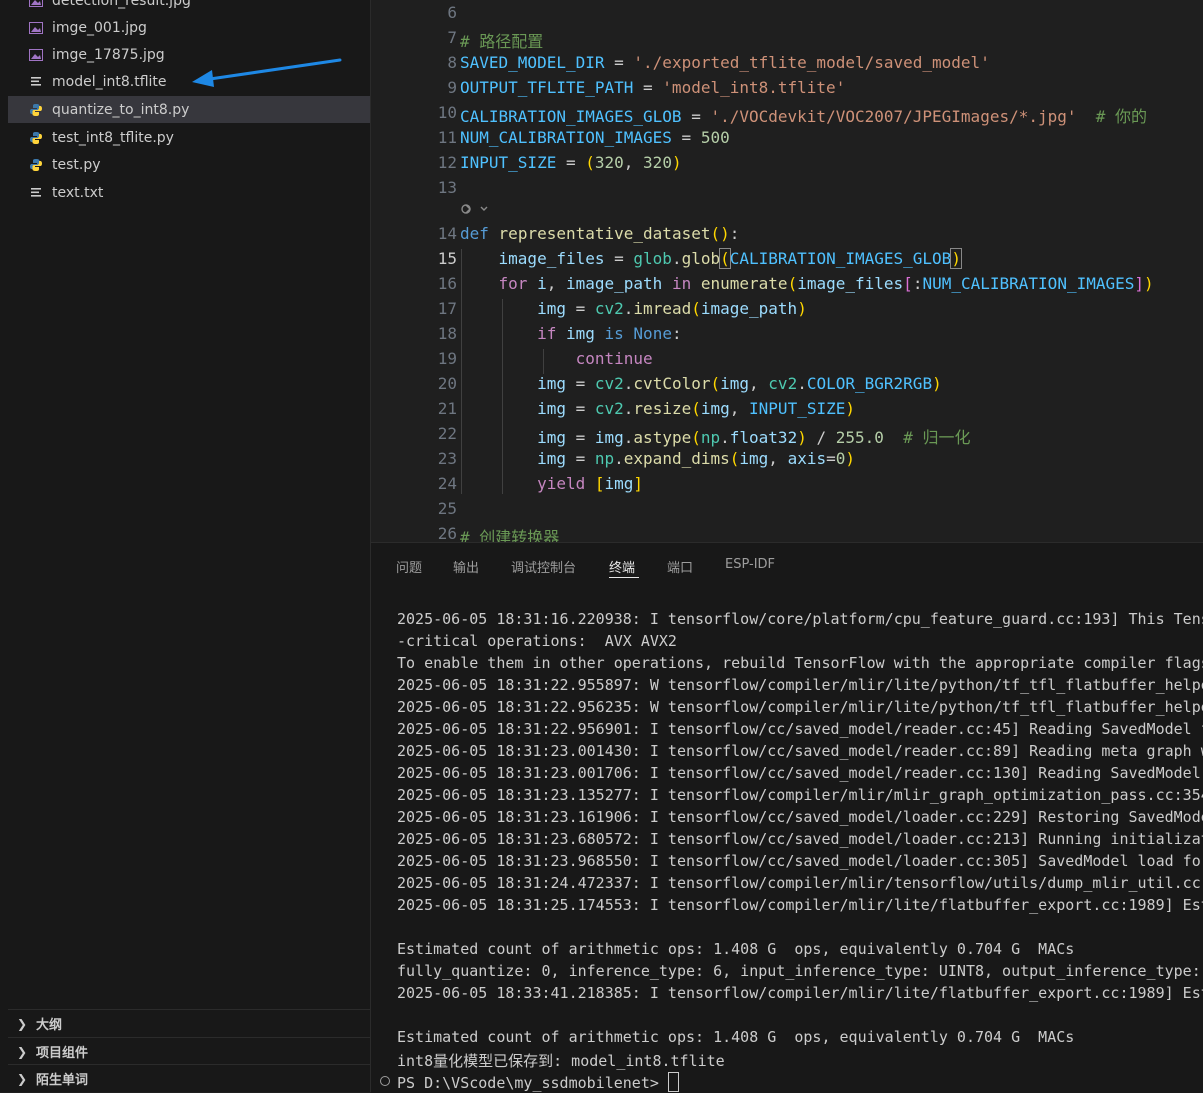 This screenshot has width=1203, height=1093. Describe the element at coordinates (108, 54) in the screenshot. I see `file-name: imge_17875.jpg` at that location.